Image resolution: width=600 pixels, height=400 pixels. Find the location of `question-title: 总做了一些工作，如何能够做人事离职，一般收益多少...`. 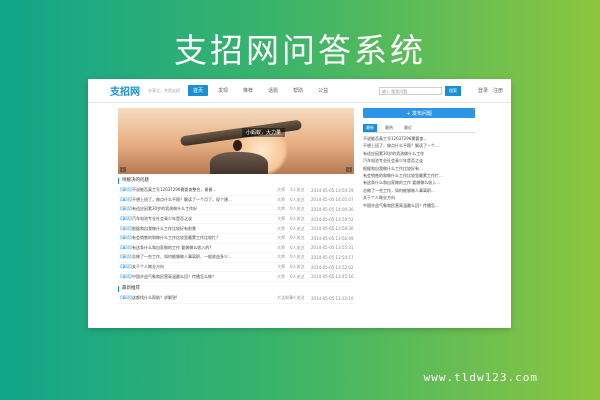

question-title: 总做了一些工作，如何能够做人事离职，一般收益多少... is located at coordinates (204, 257).